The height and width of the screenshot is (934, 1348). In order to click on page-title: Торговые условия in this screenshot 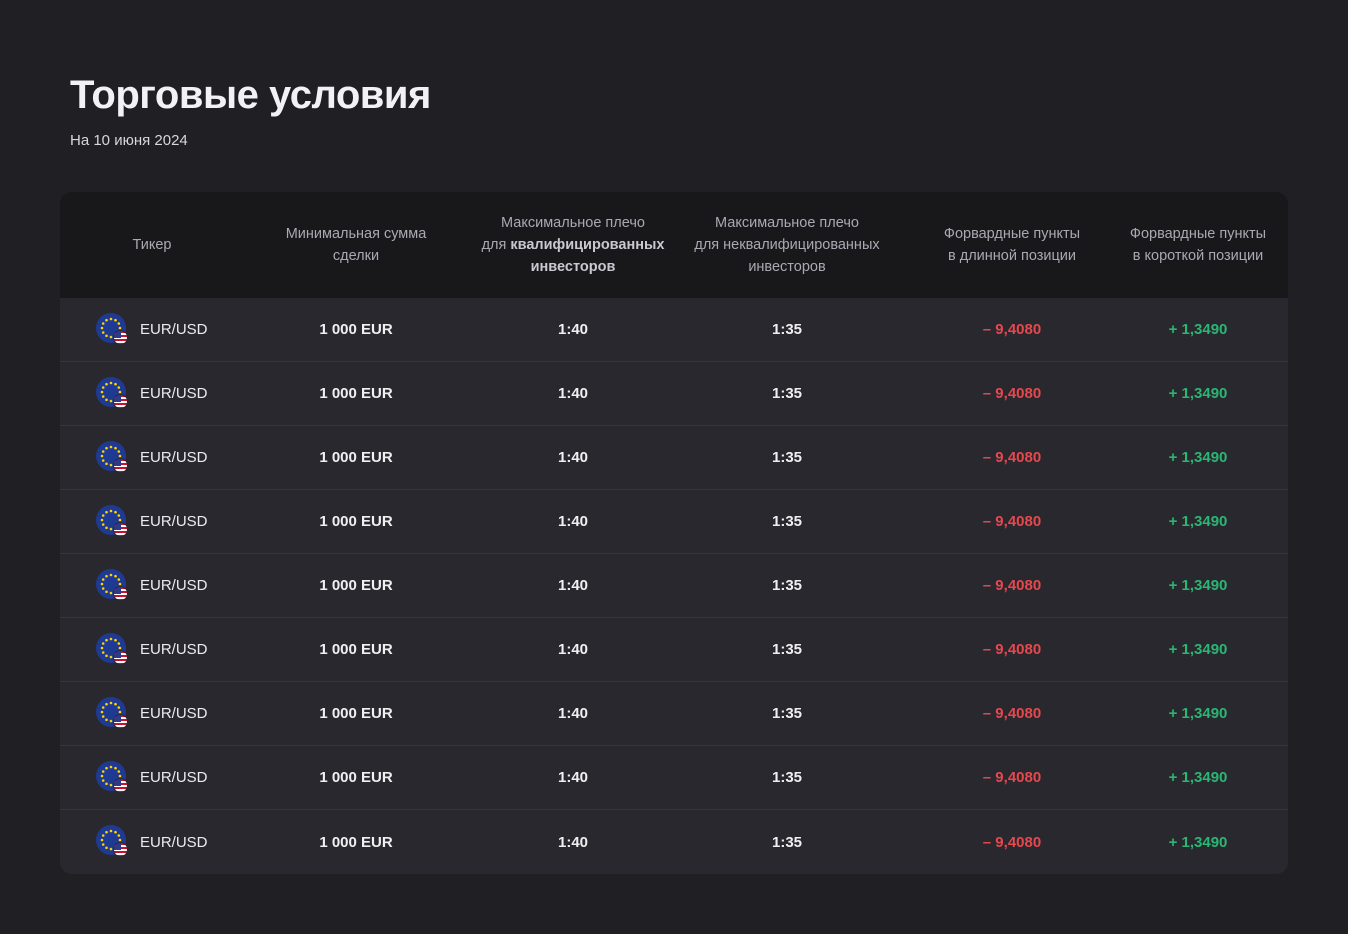, I will do `click(250, 95)`.